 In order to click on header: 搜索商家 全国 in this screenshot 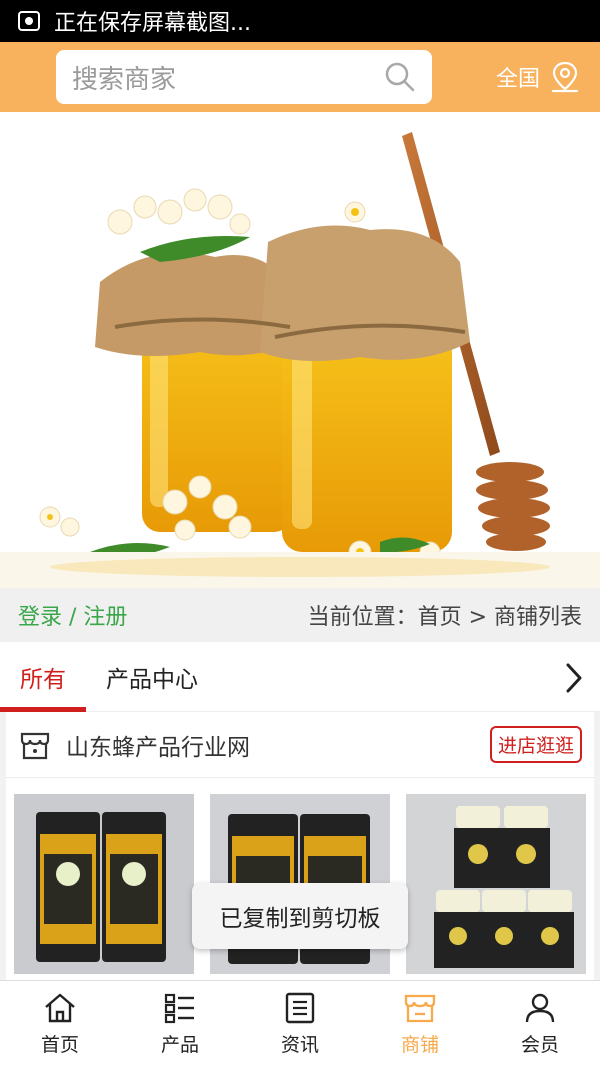, I will do `click(300, 77)`.